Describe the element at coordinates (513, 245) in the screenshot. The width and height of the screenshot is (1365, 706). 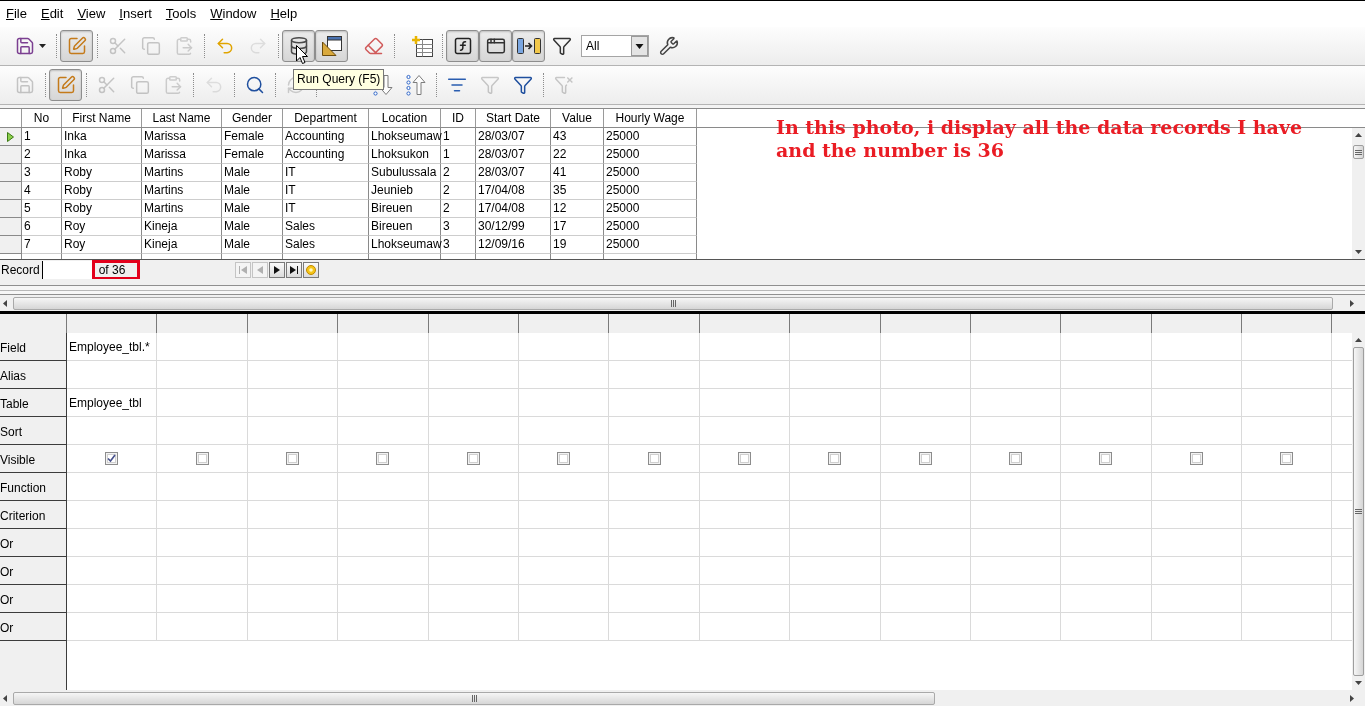
I see `table-cell: 12/09/16` at that location.